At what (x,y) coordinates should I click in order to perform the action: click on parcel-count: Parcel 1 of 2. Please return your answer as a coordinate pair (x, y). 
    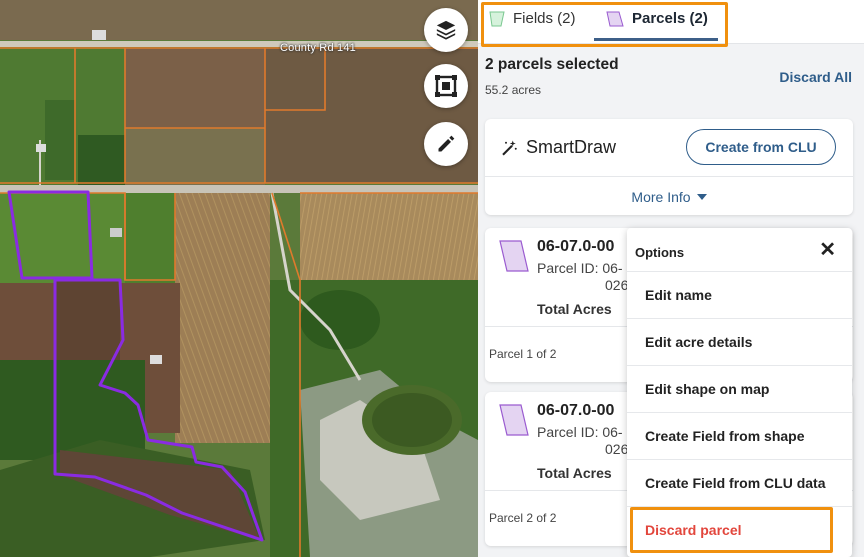
    Looking at the image, I should click on (523, 354).